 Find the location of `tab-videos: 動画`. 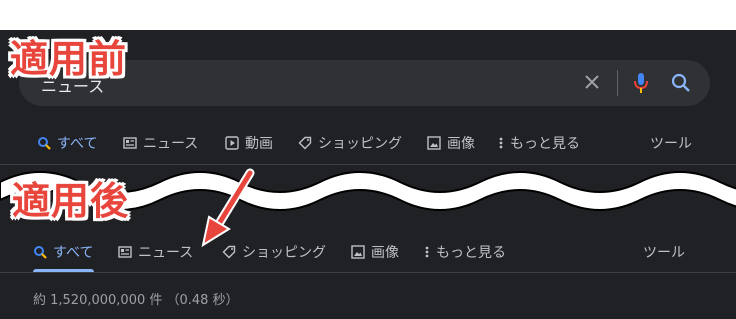

tab-videos: 動画 is located at coordinates (249, 143).